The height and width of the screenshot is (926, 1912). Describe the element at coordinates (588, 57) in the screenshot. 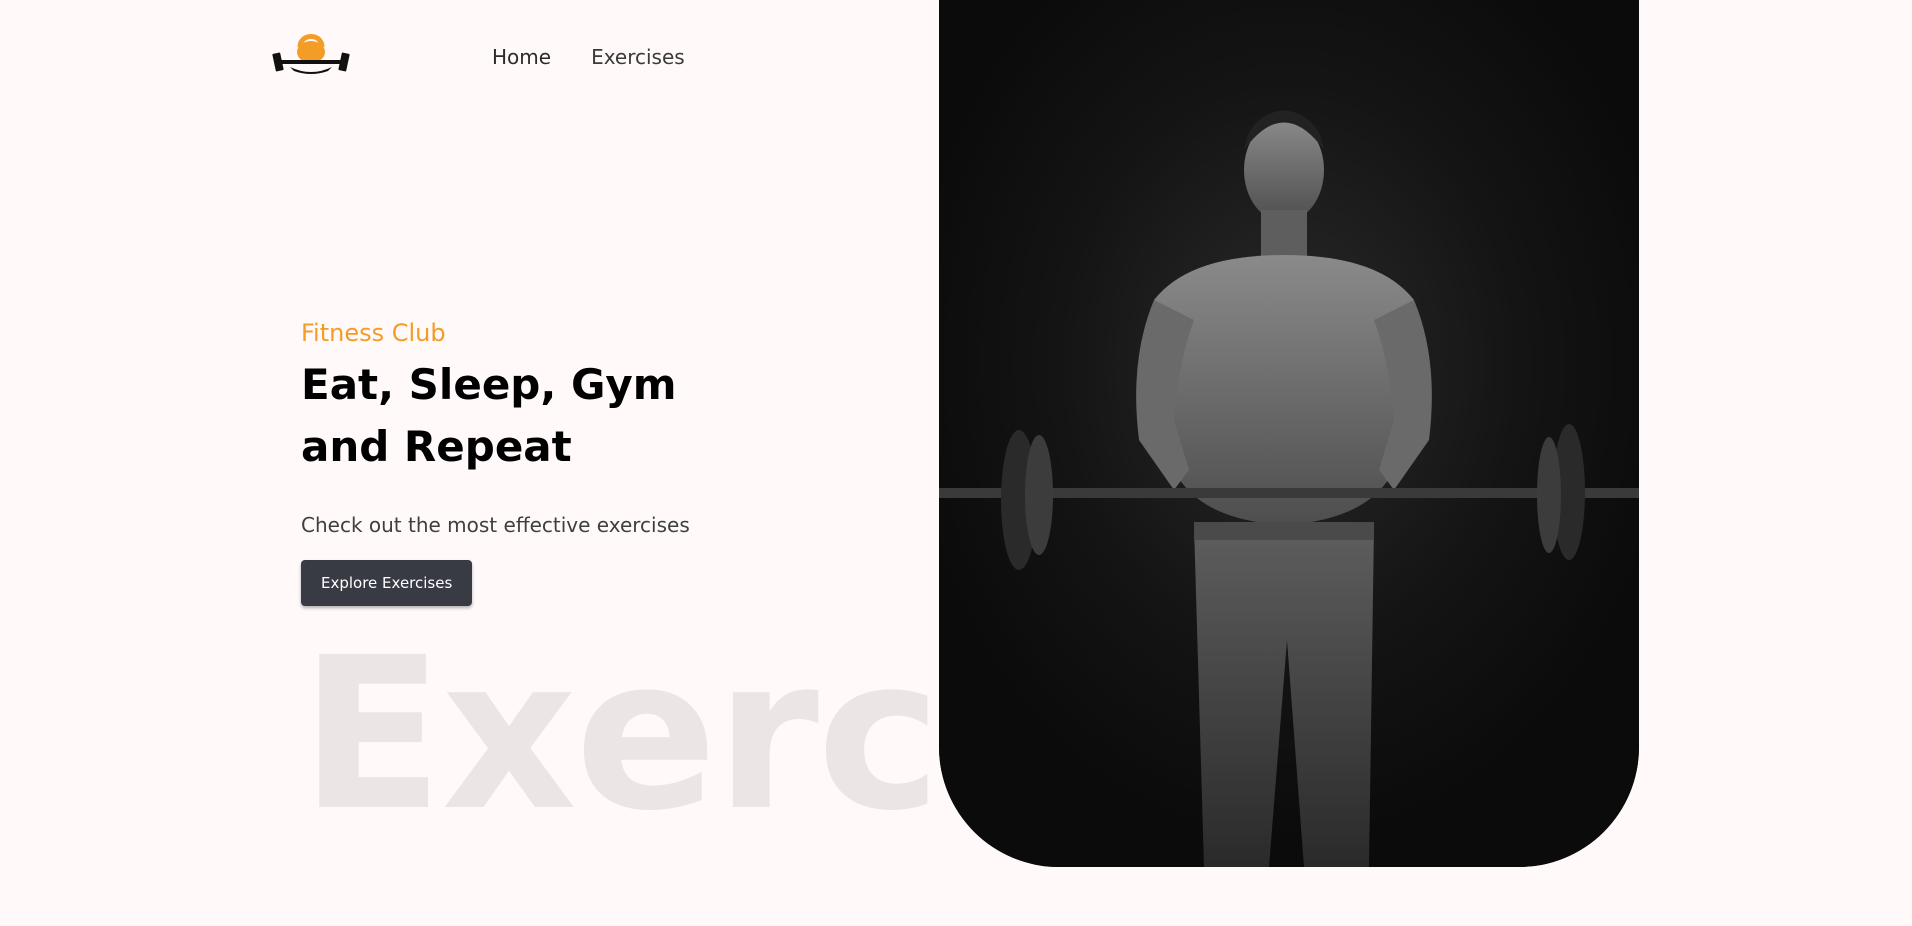

I see `main-nav: Home Exercises` at that location.